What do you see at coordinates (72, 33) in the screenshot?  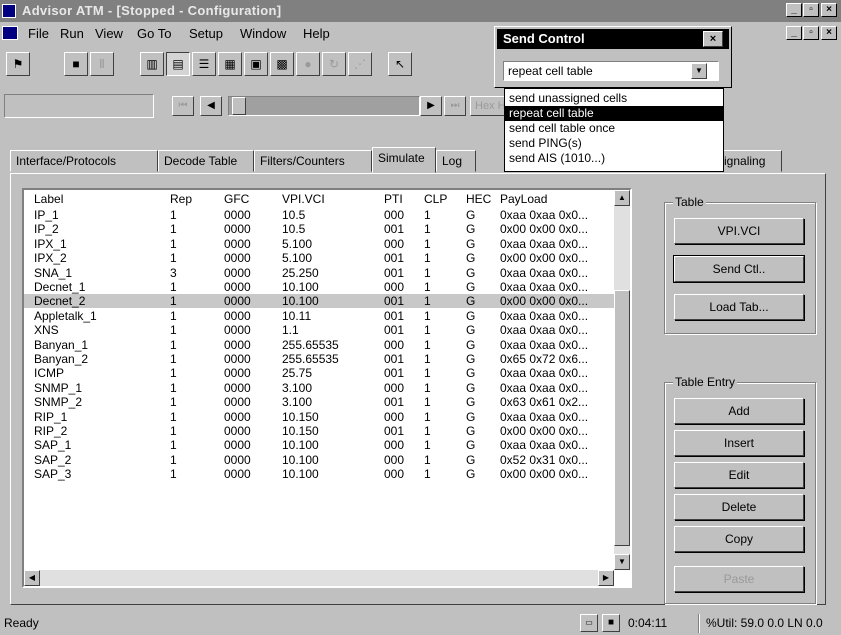 I see `menu-run: Run` at bounding box center [72, 33].